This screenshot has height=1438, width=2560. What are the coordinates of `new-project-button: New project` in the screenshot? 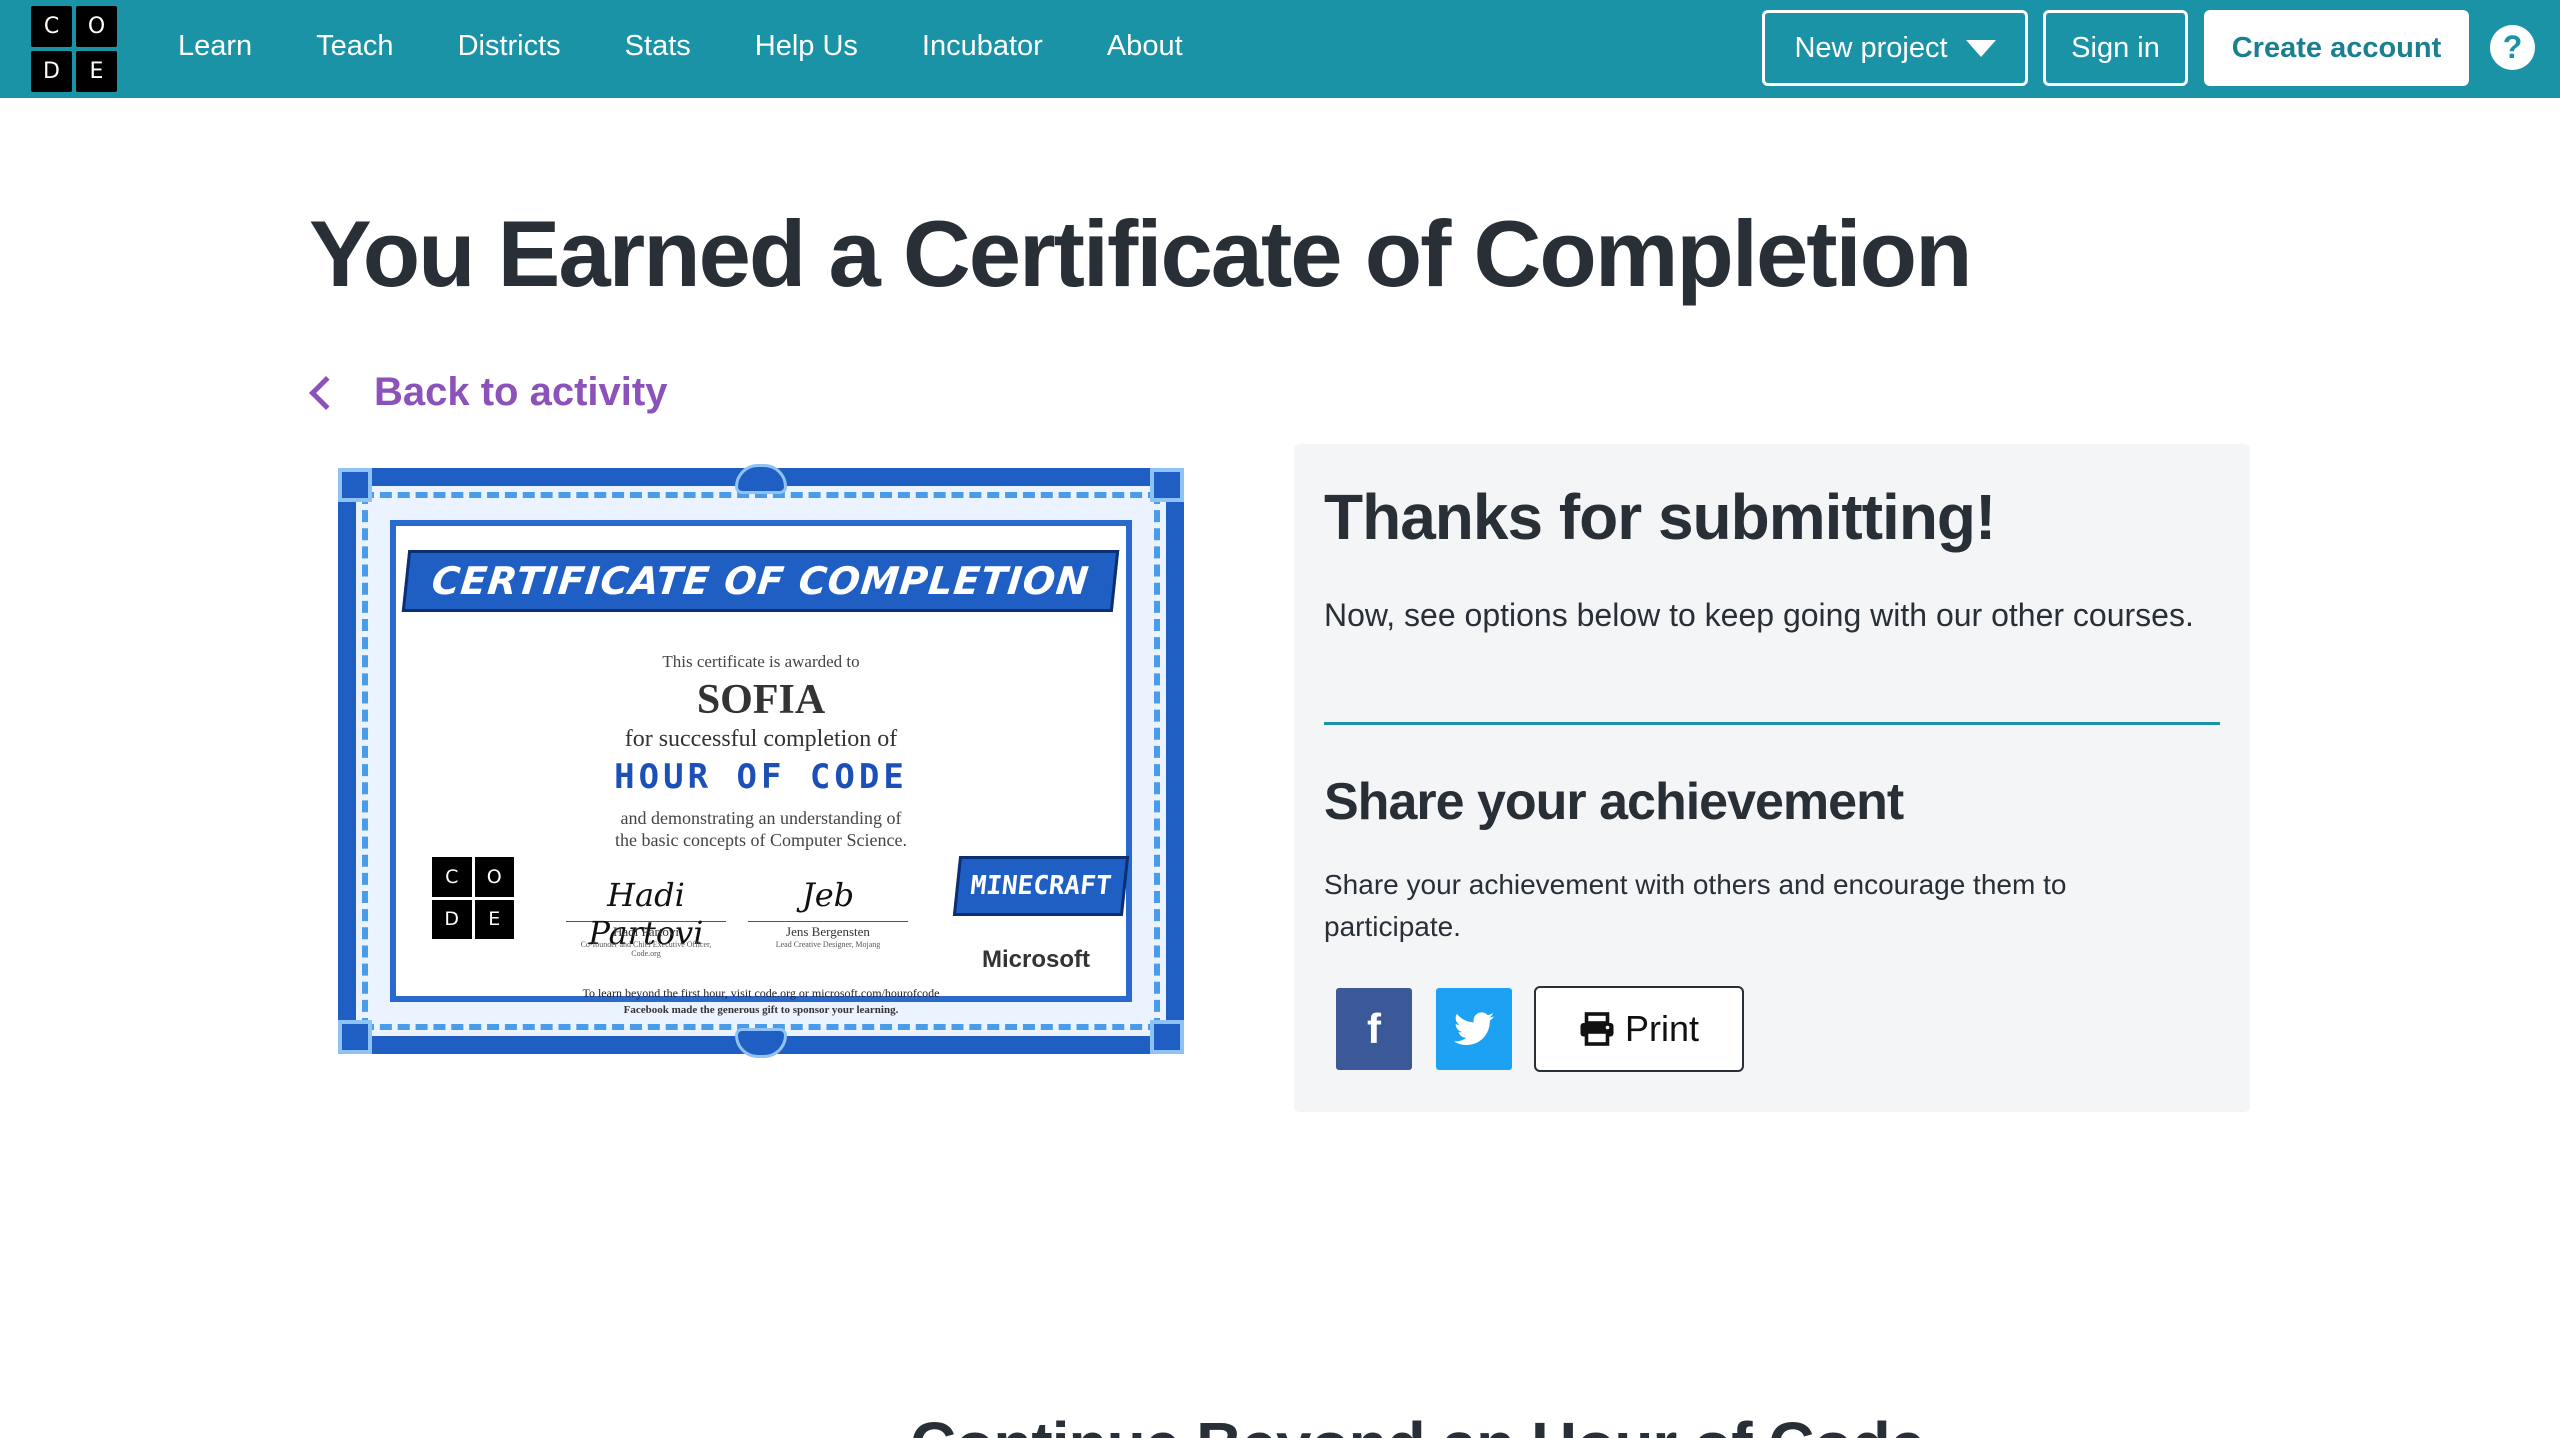 It's located at (1895, 48).